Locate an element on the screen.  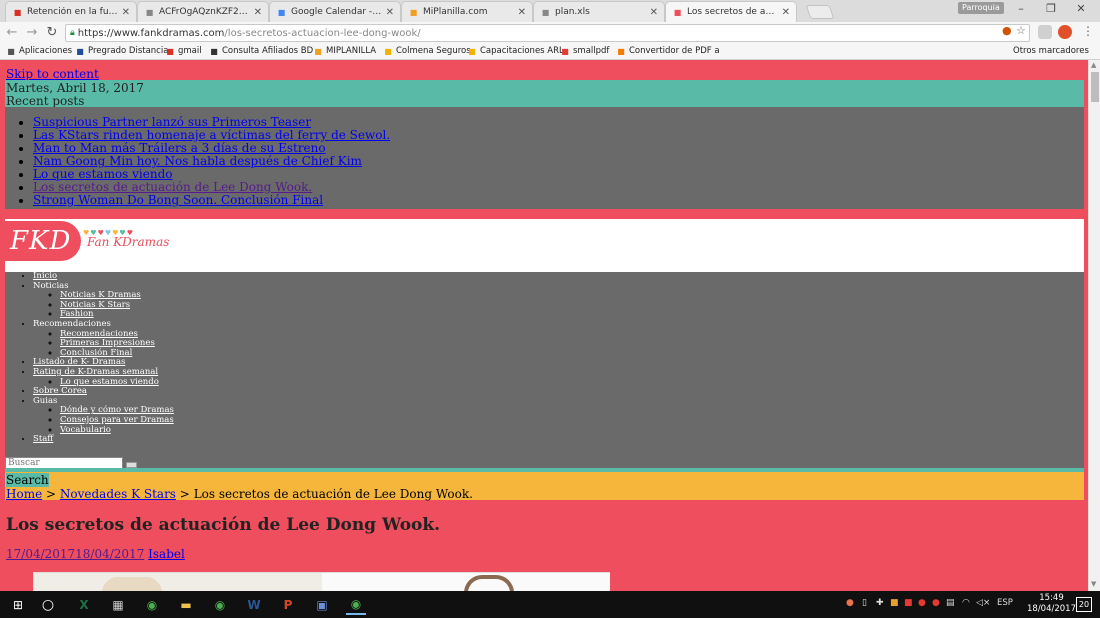
usb-icon: ▯ is located at coordinates (864, 603).